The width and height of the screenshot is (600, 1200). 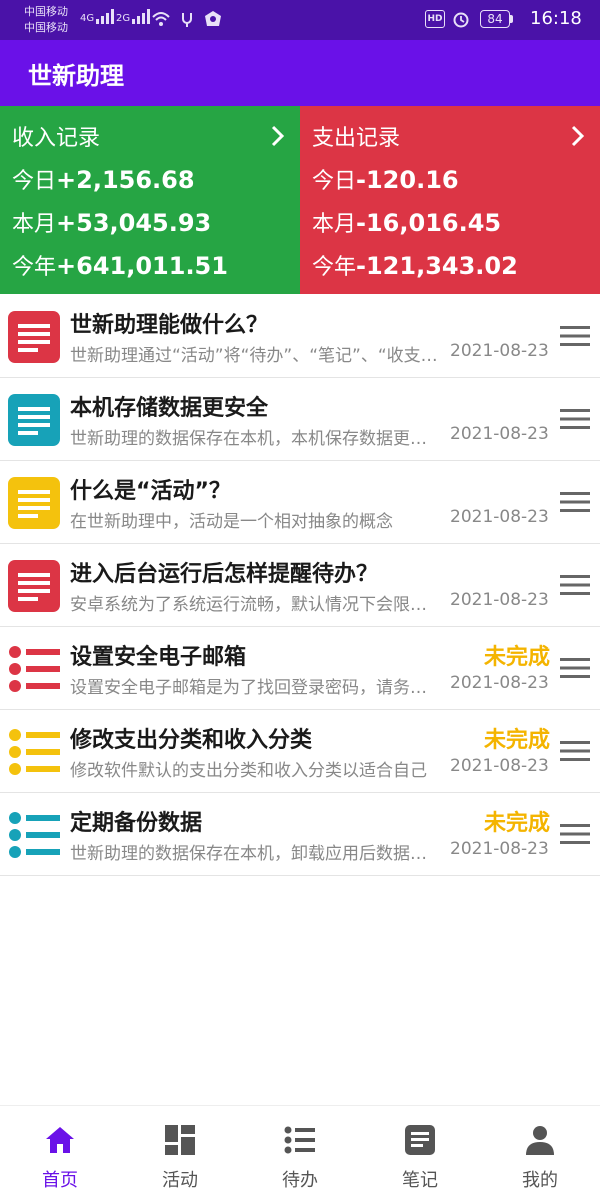 I want to click on expense-year-label: 今年, so click(x=334, y=267).